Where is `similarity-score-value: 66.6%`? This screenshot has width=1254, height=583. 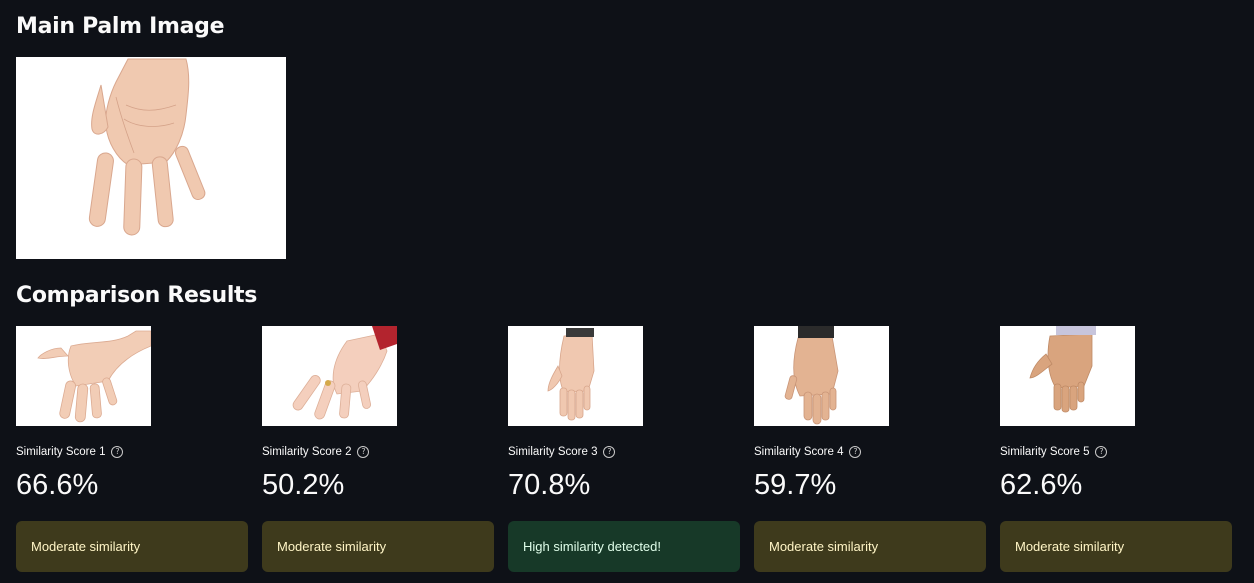 similarity-score-value: 66.6% is located at coordinates (57, 485).